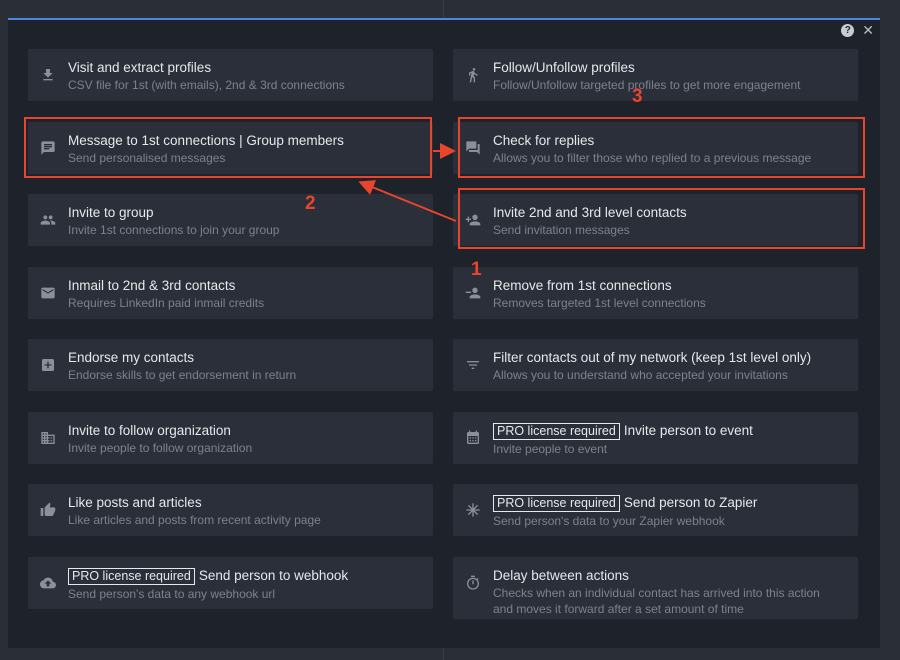  I want to click on arrow-to-message, so click(407, 201).